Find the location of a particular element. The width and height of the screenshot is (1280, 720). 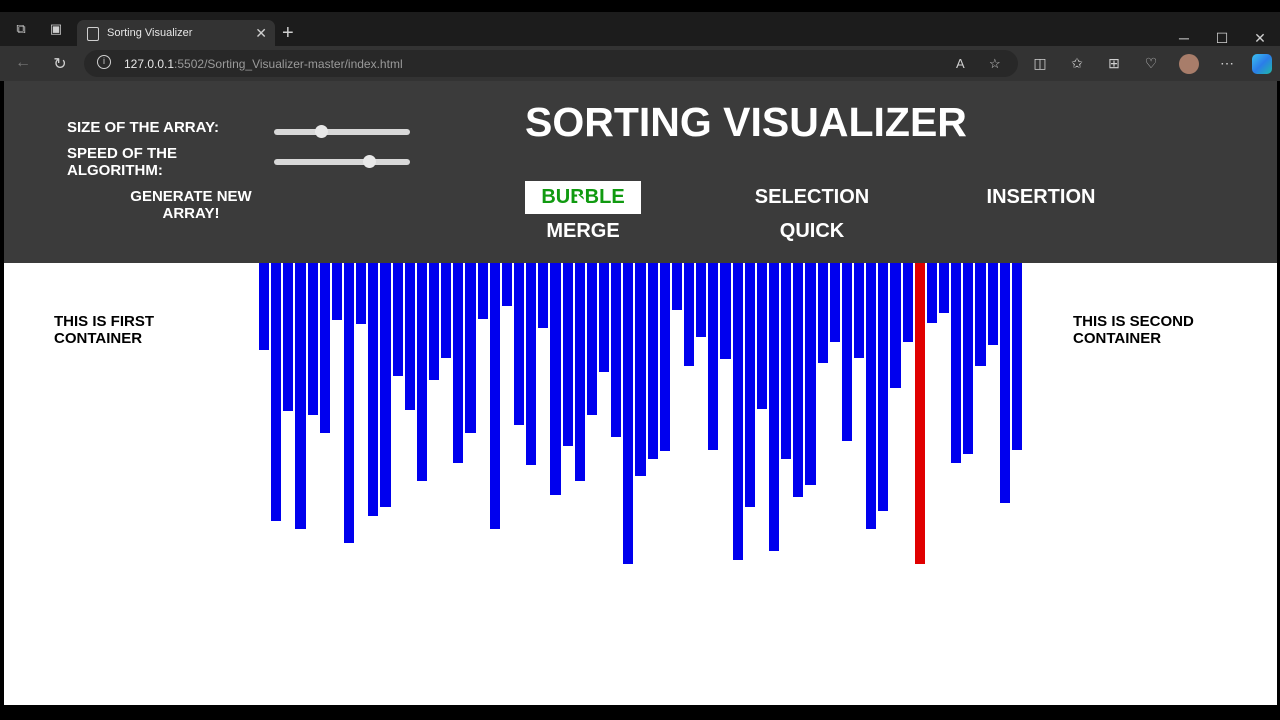

url-host: 127.0.0.1 is located at coordinates (149, 64).